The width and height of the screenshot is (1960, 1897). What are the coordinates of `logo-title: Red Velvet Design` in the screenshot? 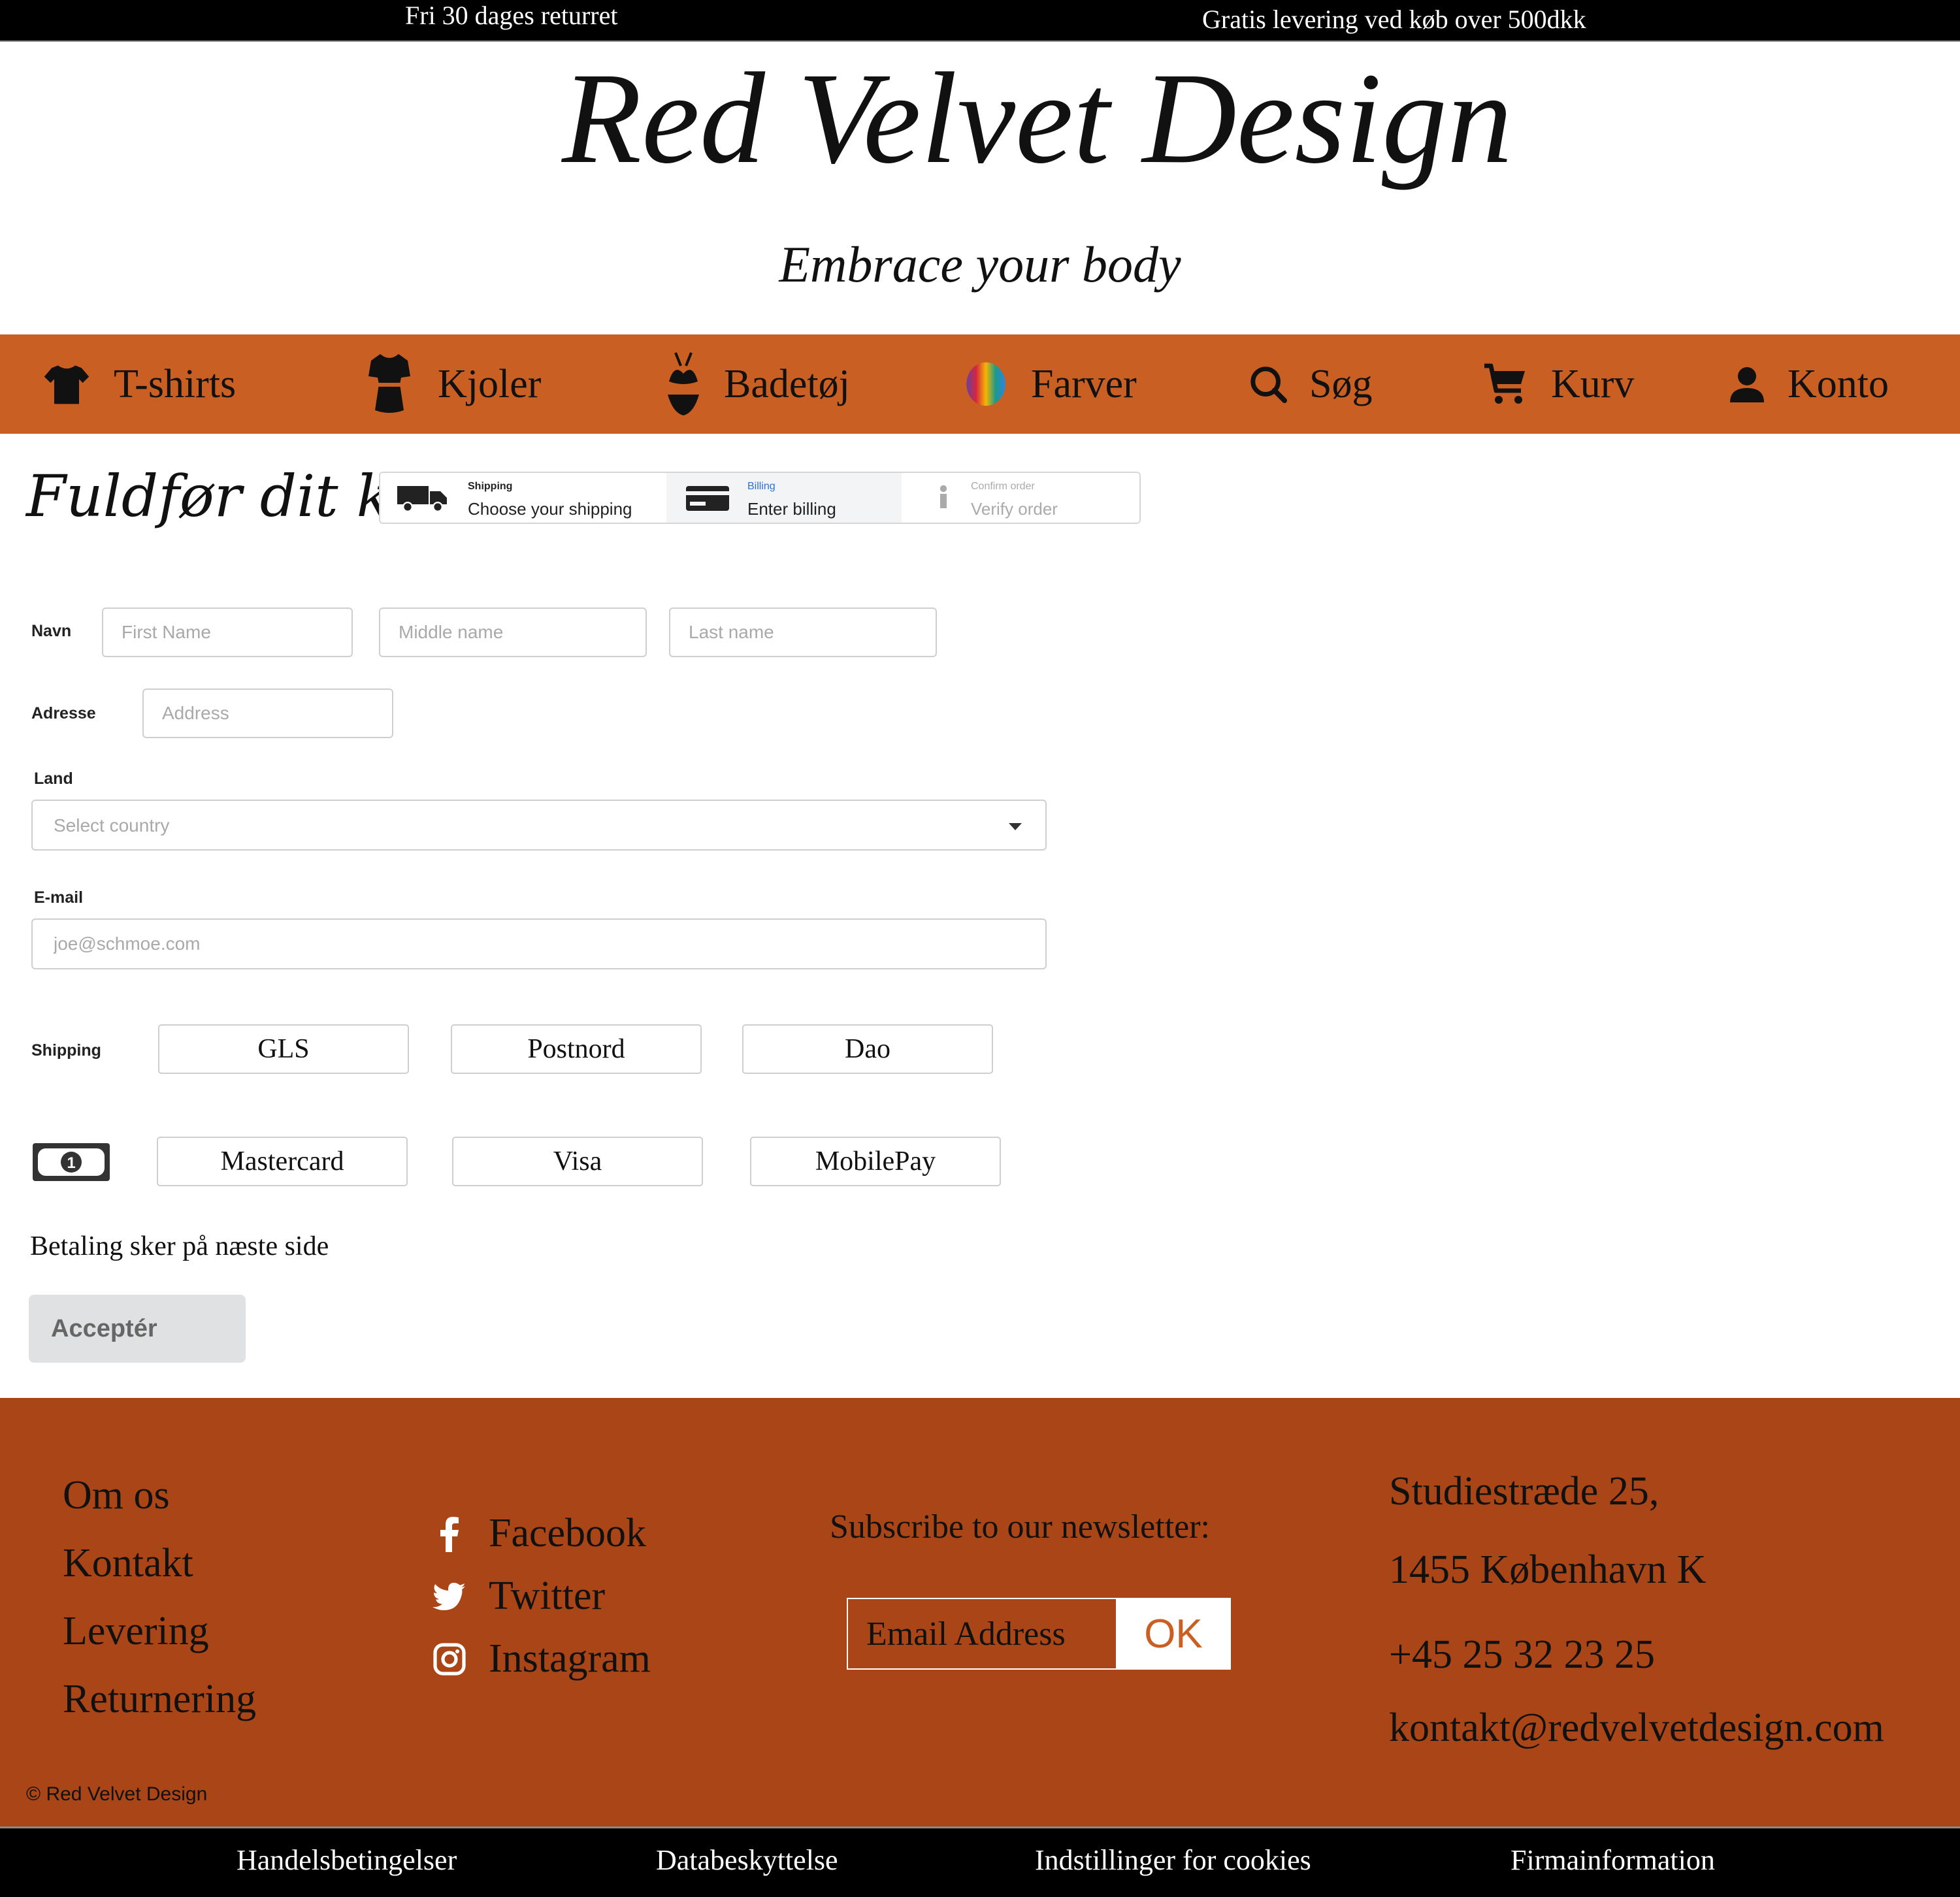 It's located at (1037, 119).